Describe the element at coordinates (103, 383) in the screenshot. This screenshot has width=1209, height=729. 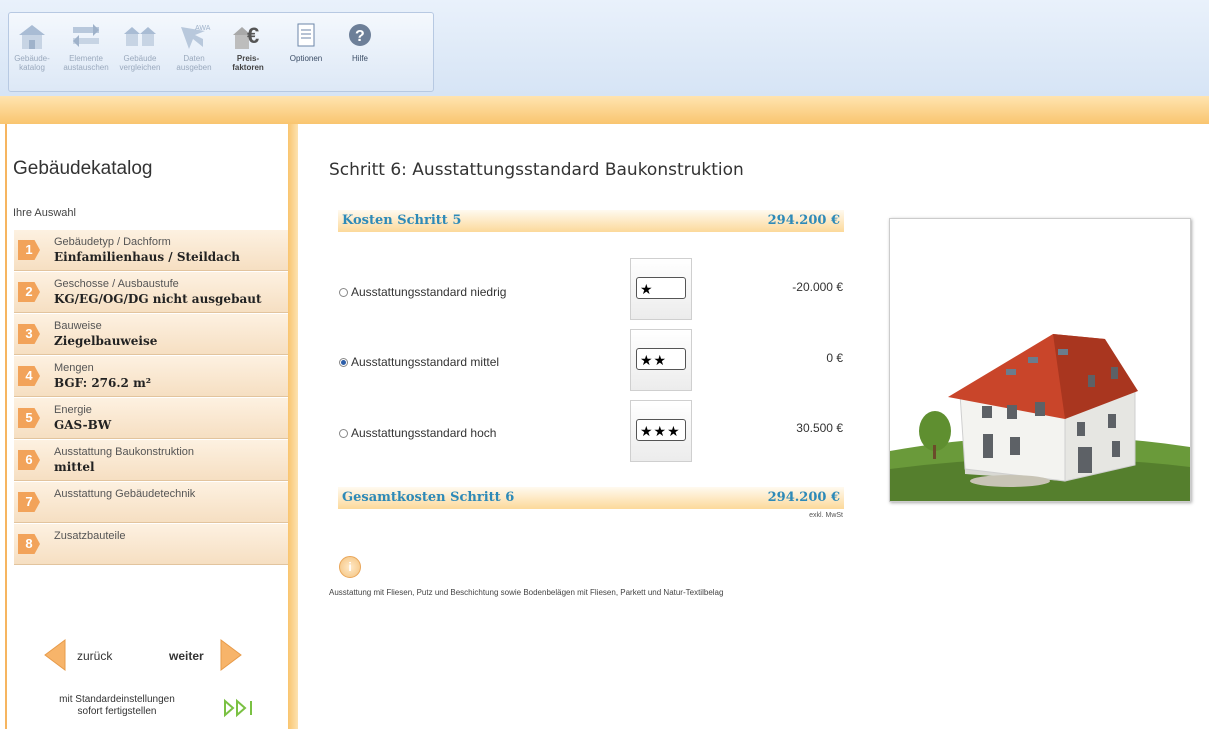
I see `step-value: BGF: 276.2 m²` at that location.